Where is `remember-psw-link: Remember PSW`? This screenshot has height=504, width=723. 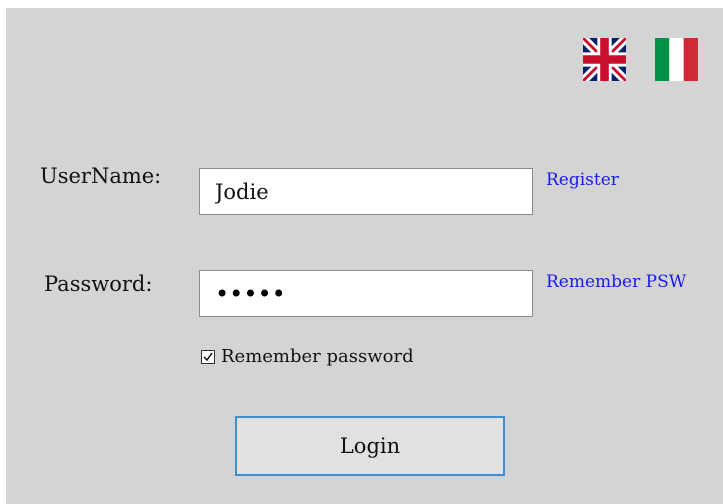 remember-psw-link: Remember PSW is located at coordinates (616, 282).